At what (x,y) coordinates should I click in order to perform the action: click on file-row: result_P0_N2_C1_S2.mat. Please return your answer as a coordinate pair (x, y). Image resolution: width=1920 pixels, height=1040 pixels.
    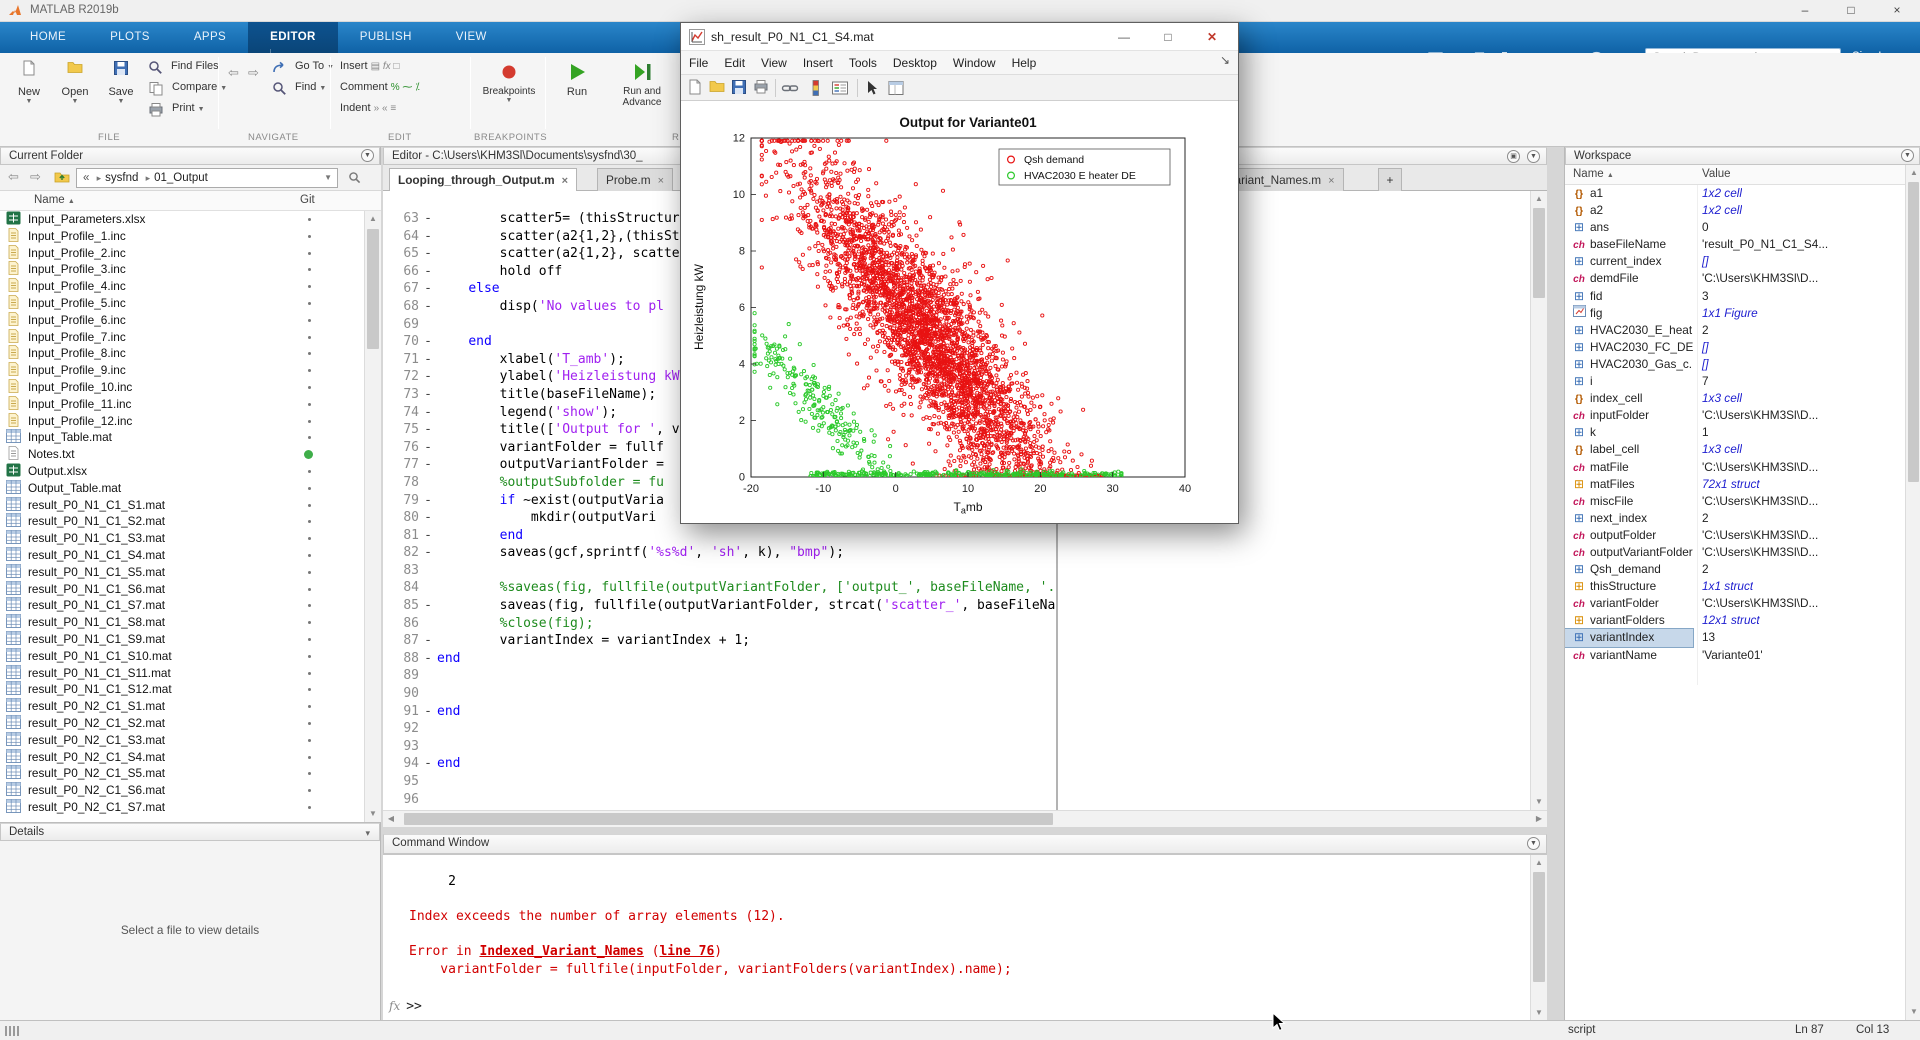
    Looking at the image, I should click on (182, 723).